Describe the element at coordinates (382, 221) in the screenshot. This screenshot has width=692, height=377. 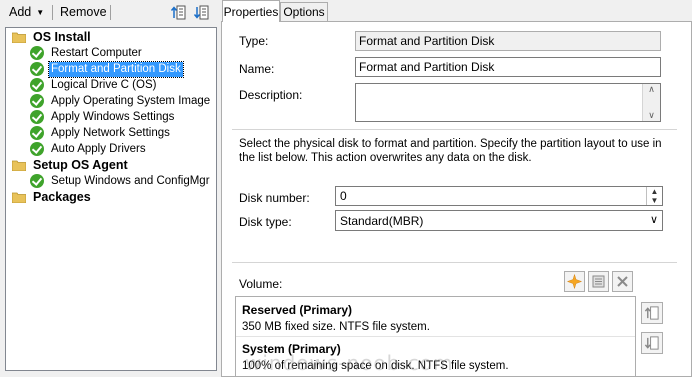
I see `disk-type-value: Standard(MBR)` at that location.